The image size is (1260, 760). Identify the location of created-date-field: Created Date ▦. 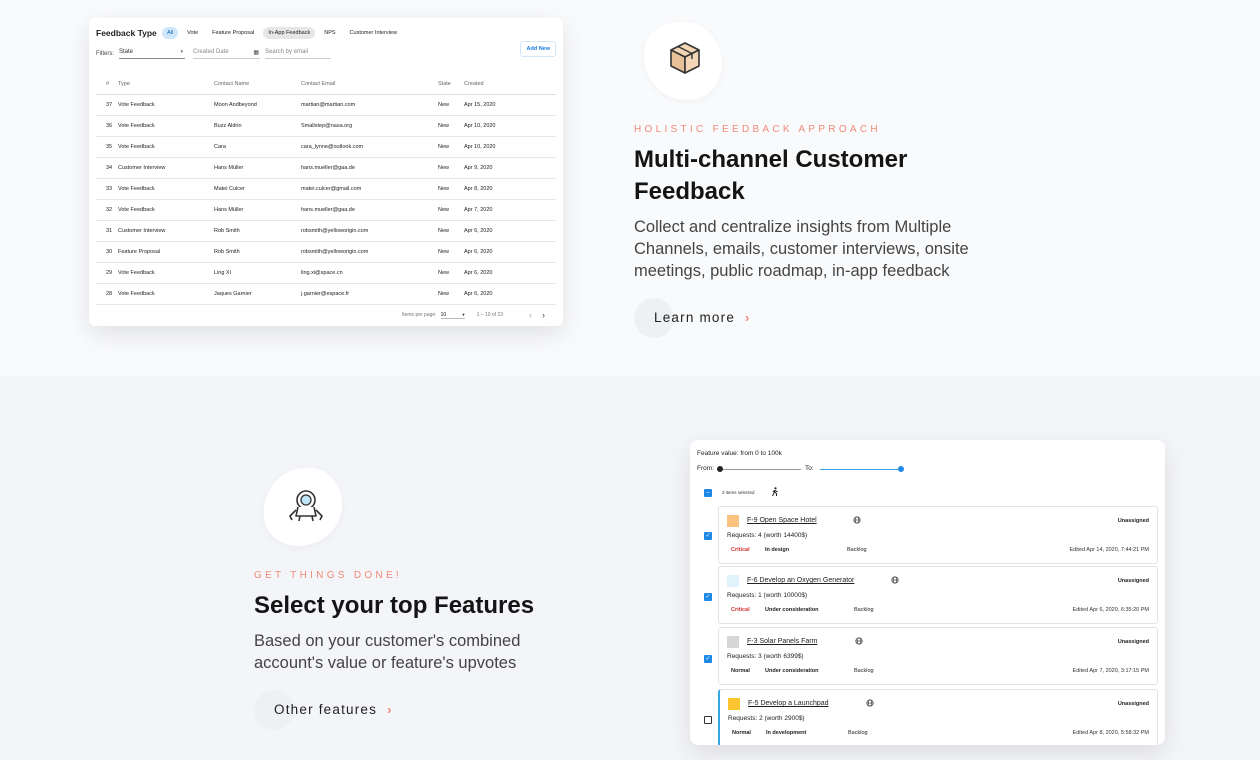
(226, 54).